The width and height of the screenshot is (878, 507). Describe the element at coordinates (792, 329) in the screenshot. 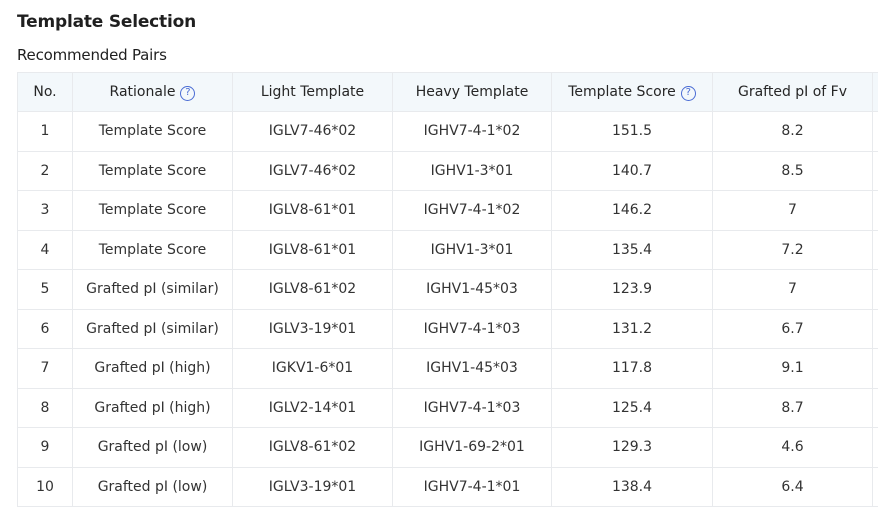

I see `cell-grafted-pi: 6.7` at that location.